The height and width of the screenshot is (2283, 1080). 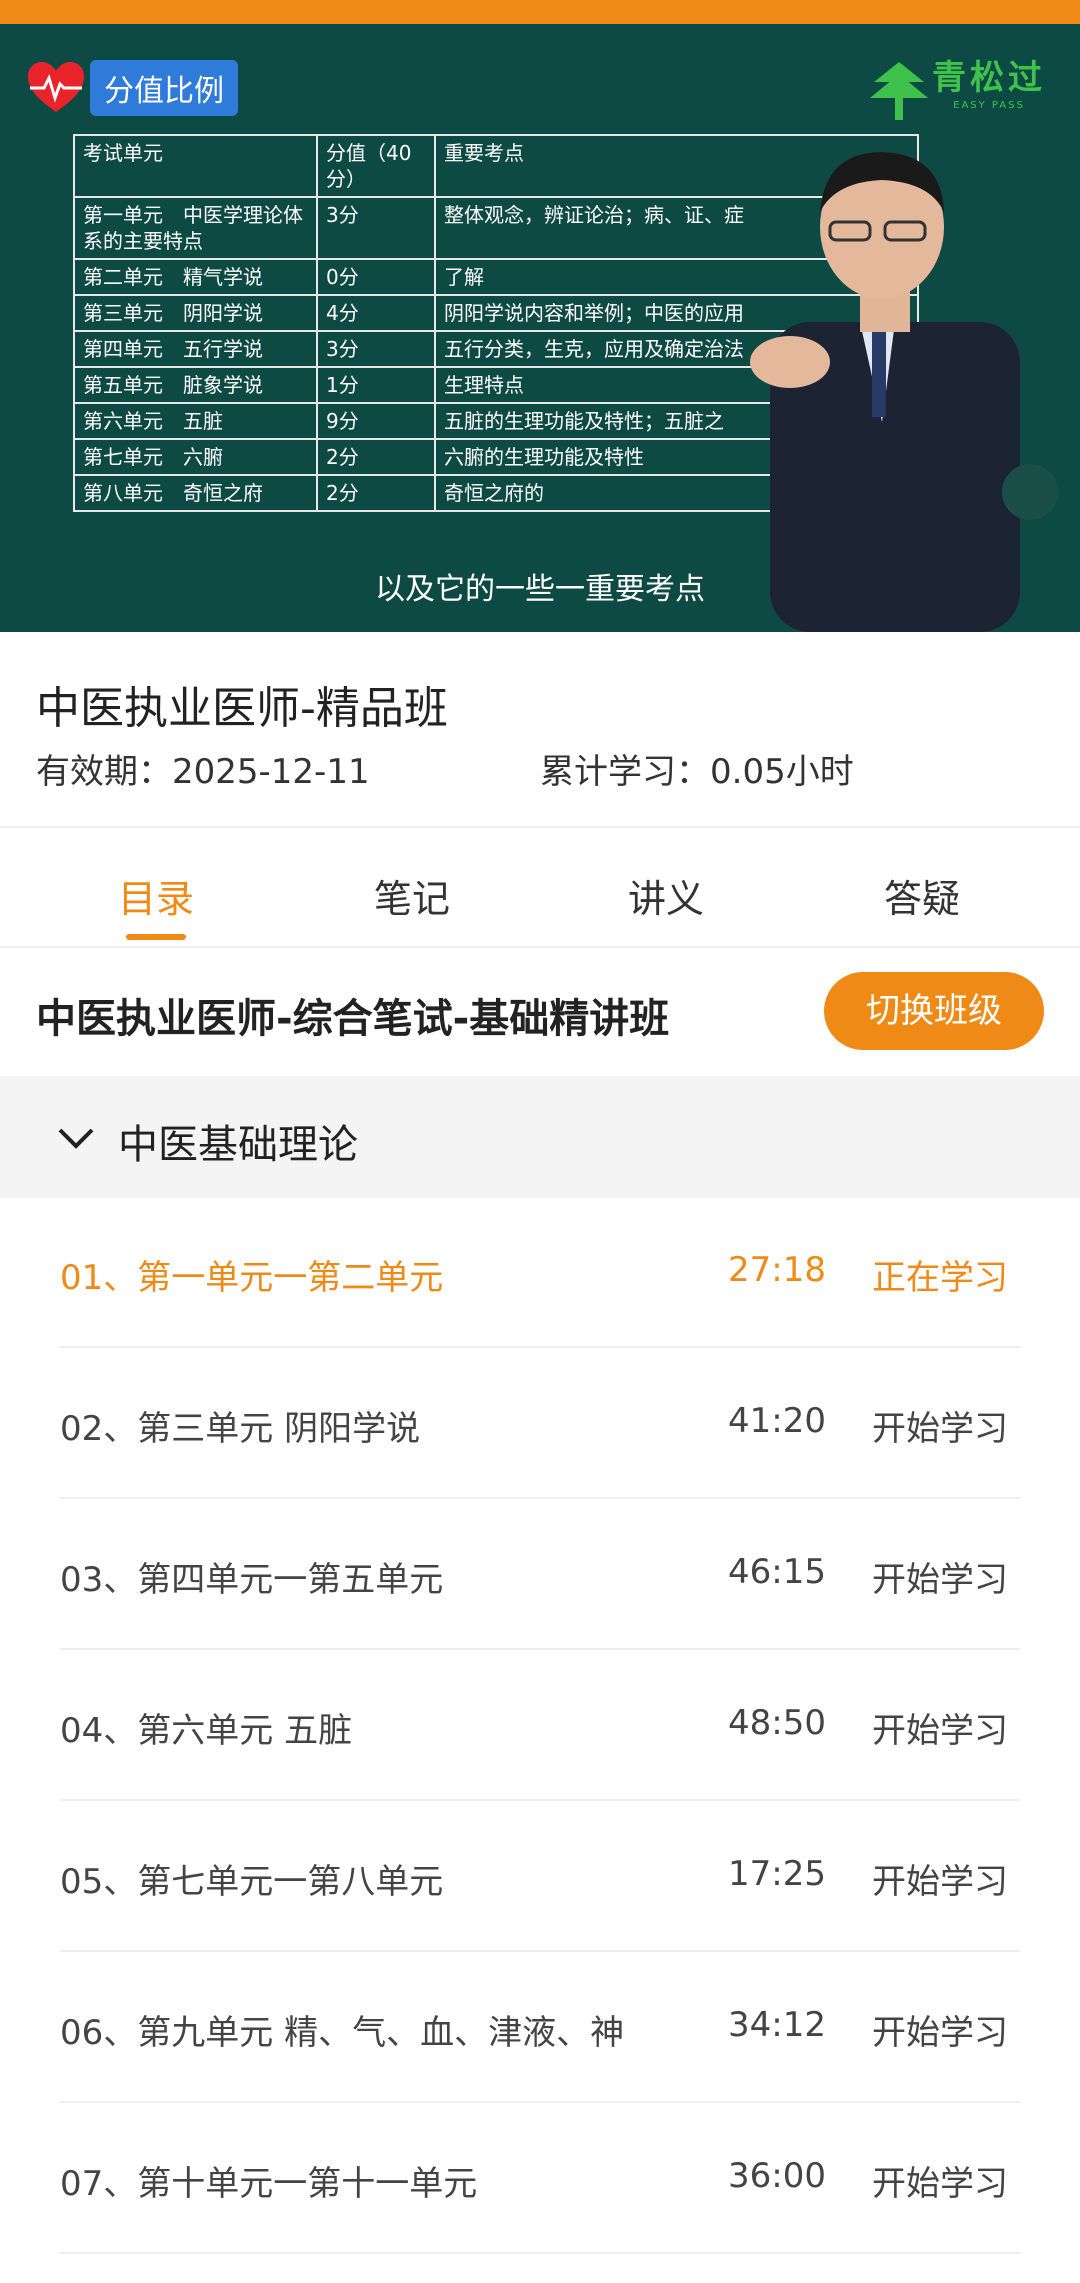 What do you see at coordinates (376, 385) in the screenshot?
I see `table-cell: 1分` at bounding box center [376, 385].